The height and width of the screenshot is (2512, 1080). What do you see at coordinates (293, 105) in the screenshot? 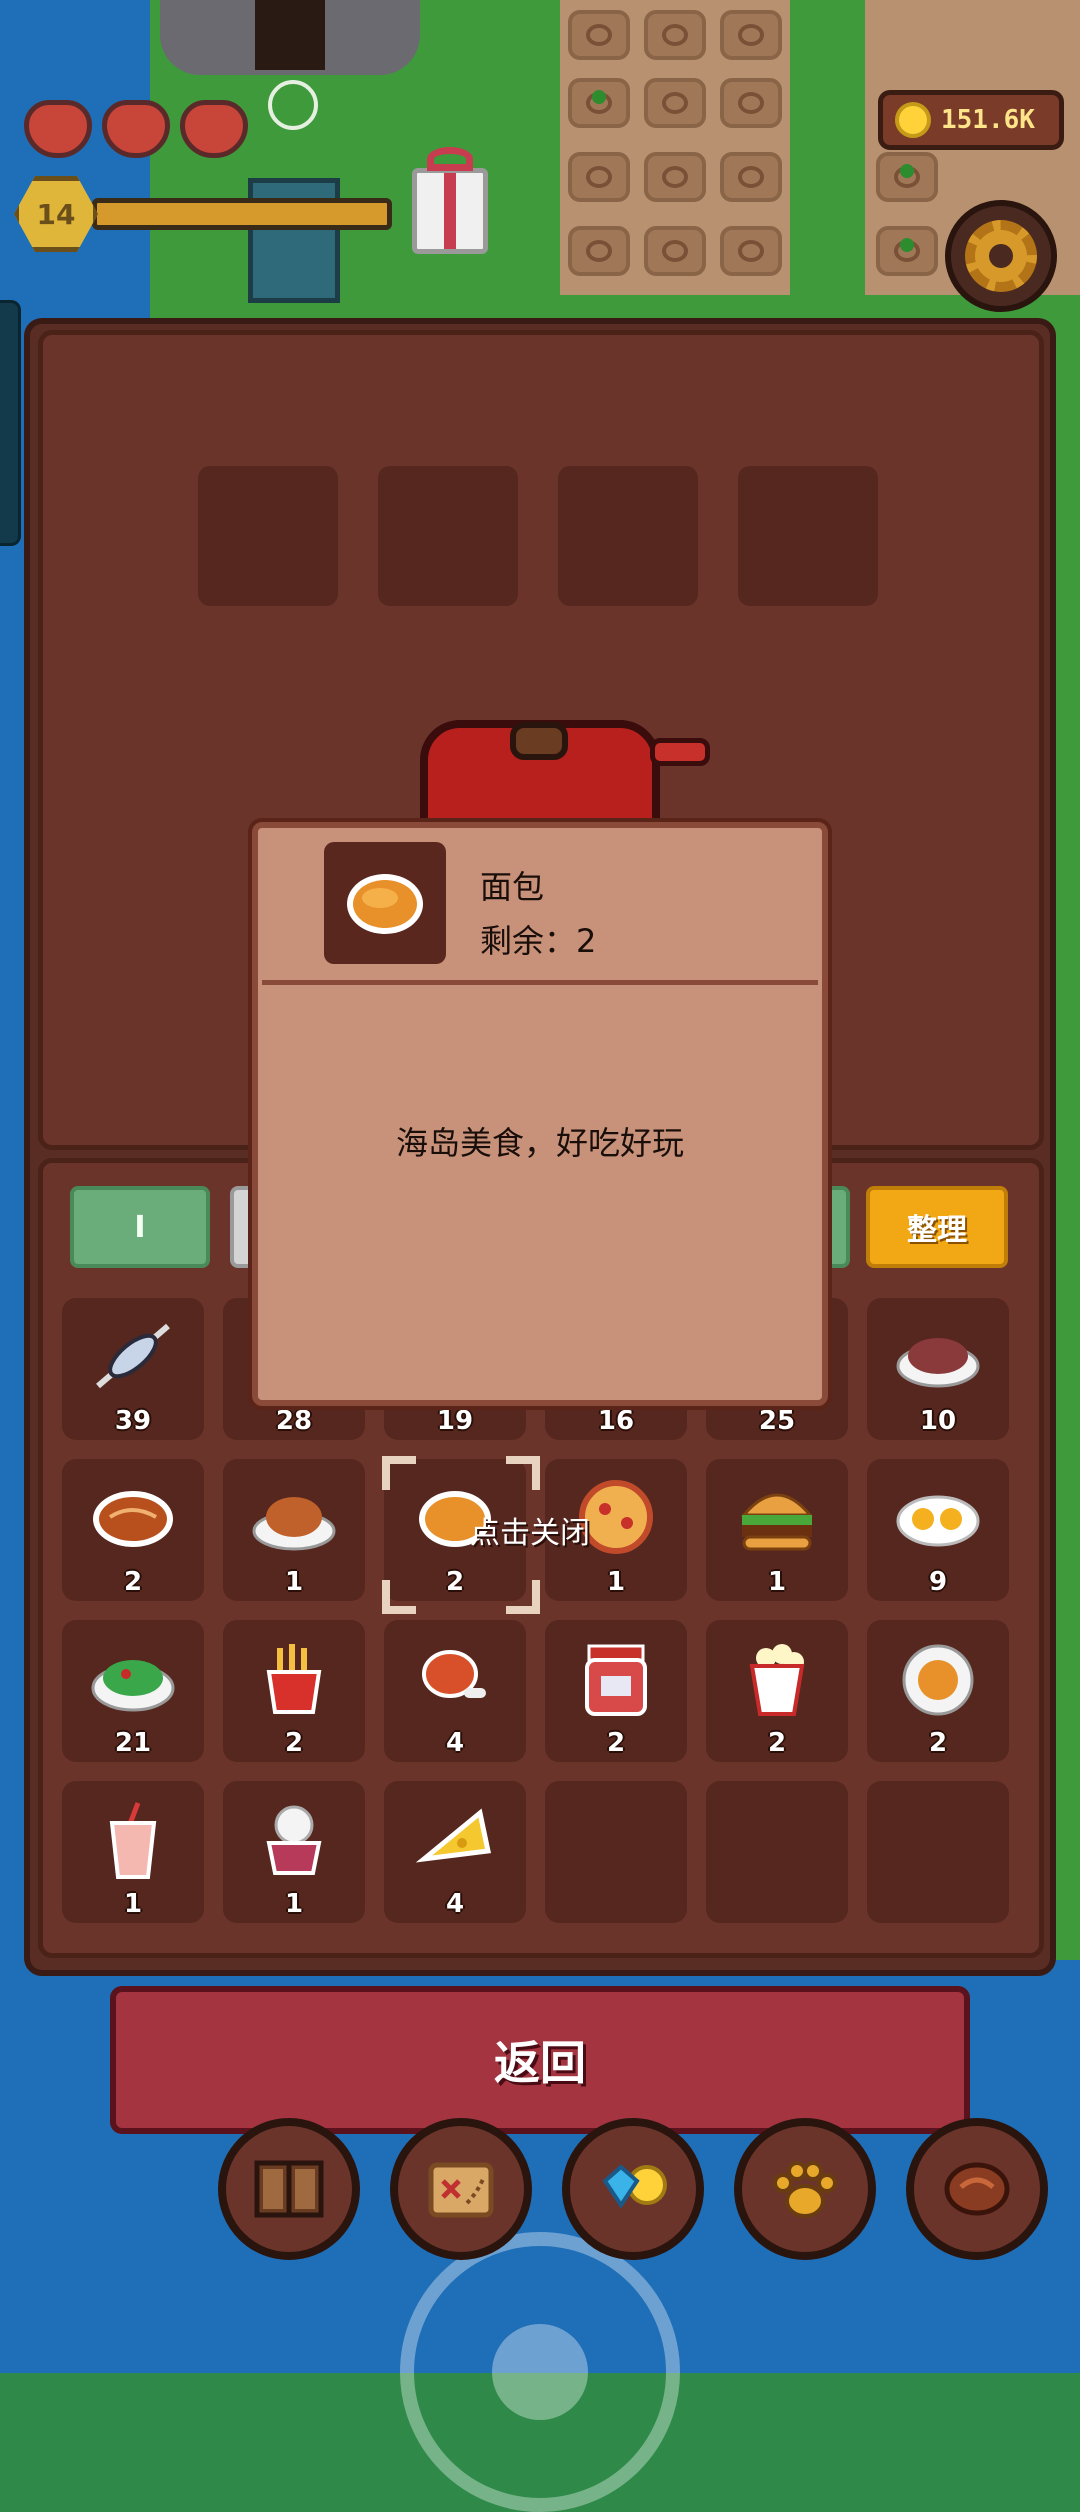
I see `interaction-ring-icon` at bounding box center [293, 105].